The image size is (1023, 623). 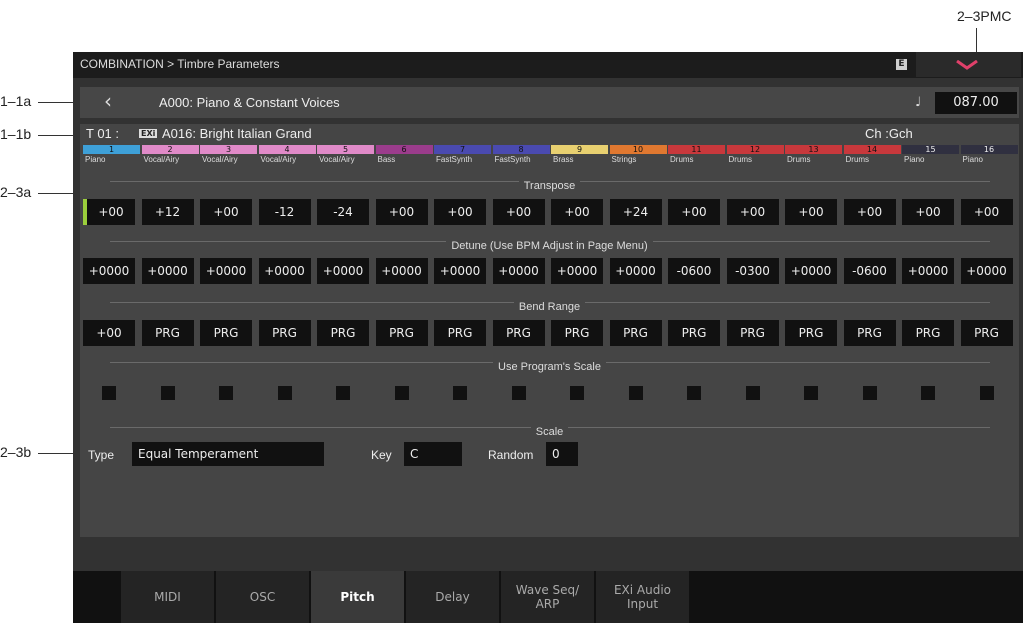 What do you see at coordinates (869, 212) in the screenshot?
I see `transpose-field-14: +00` at bounding box center [869, 212].